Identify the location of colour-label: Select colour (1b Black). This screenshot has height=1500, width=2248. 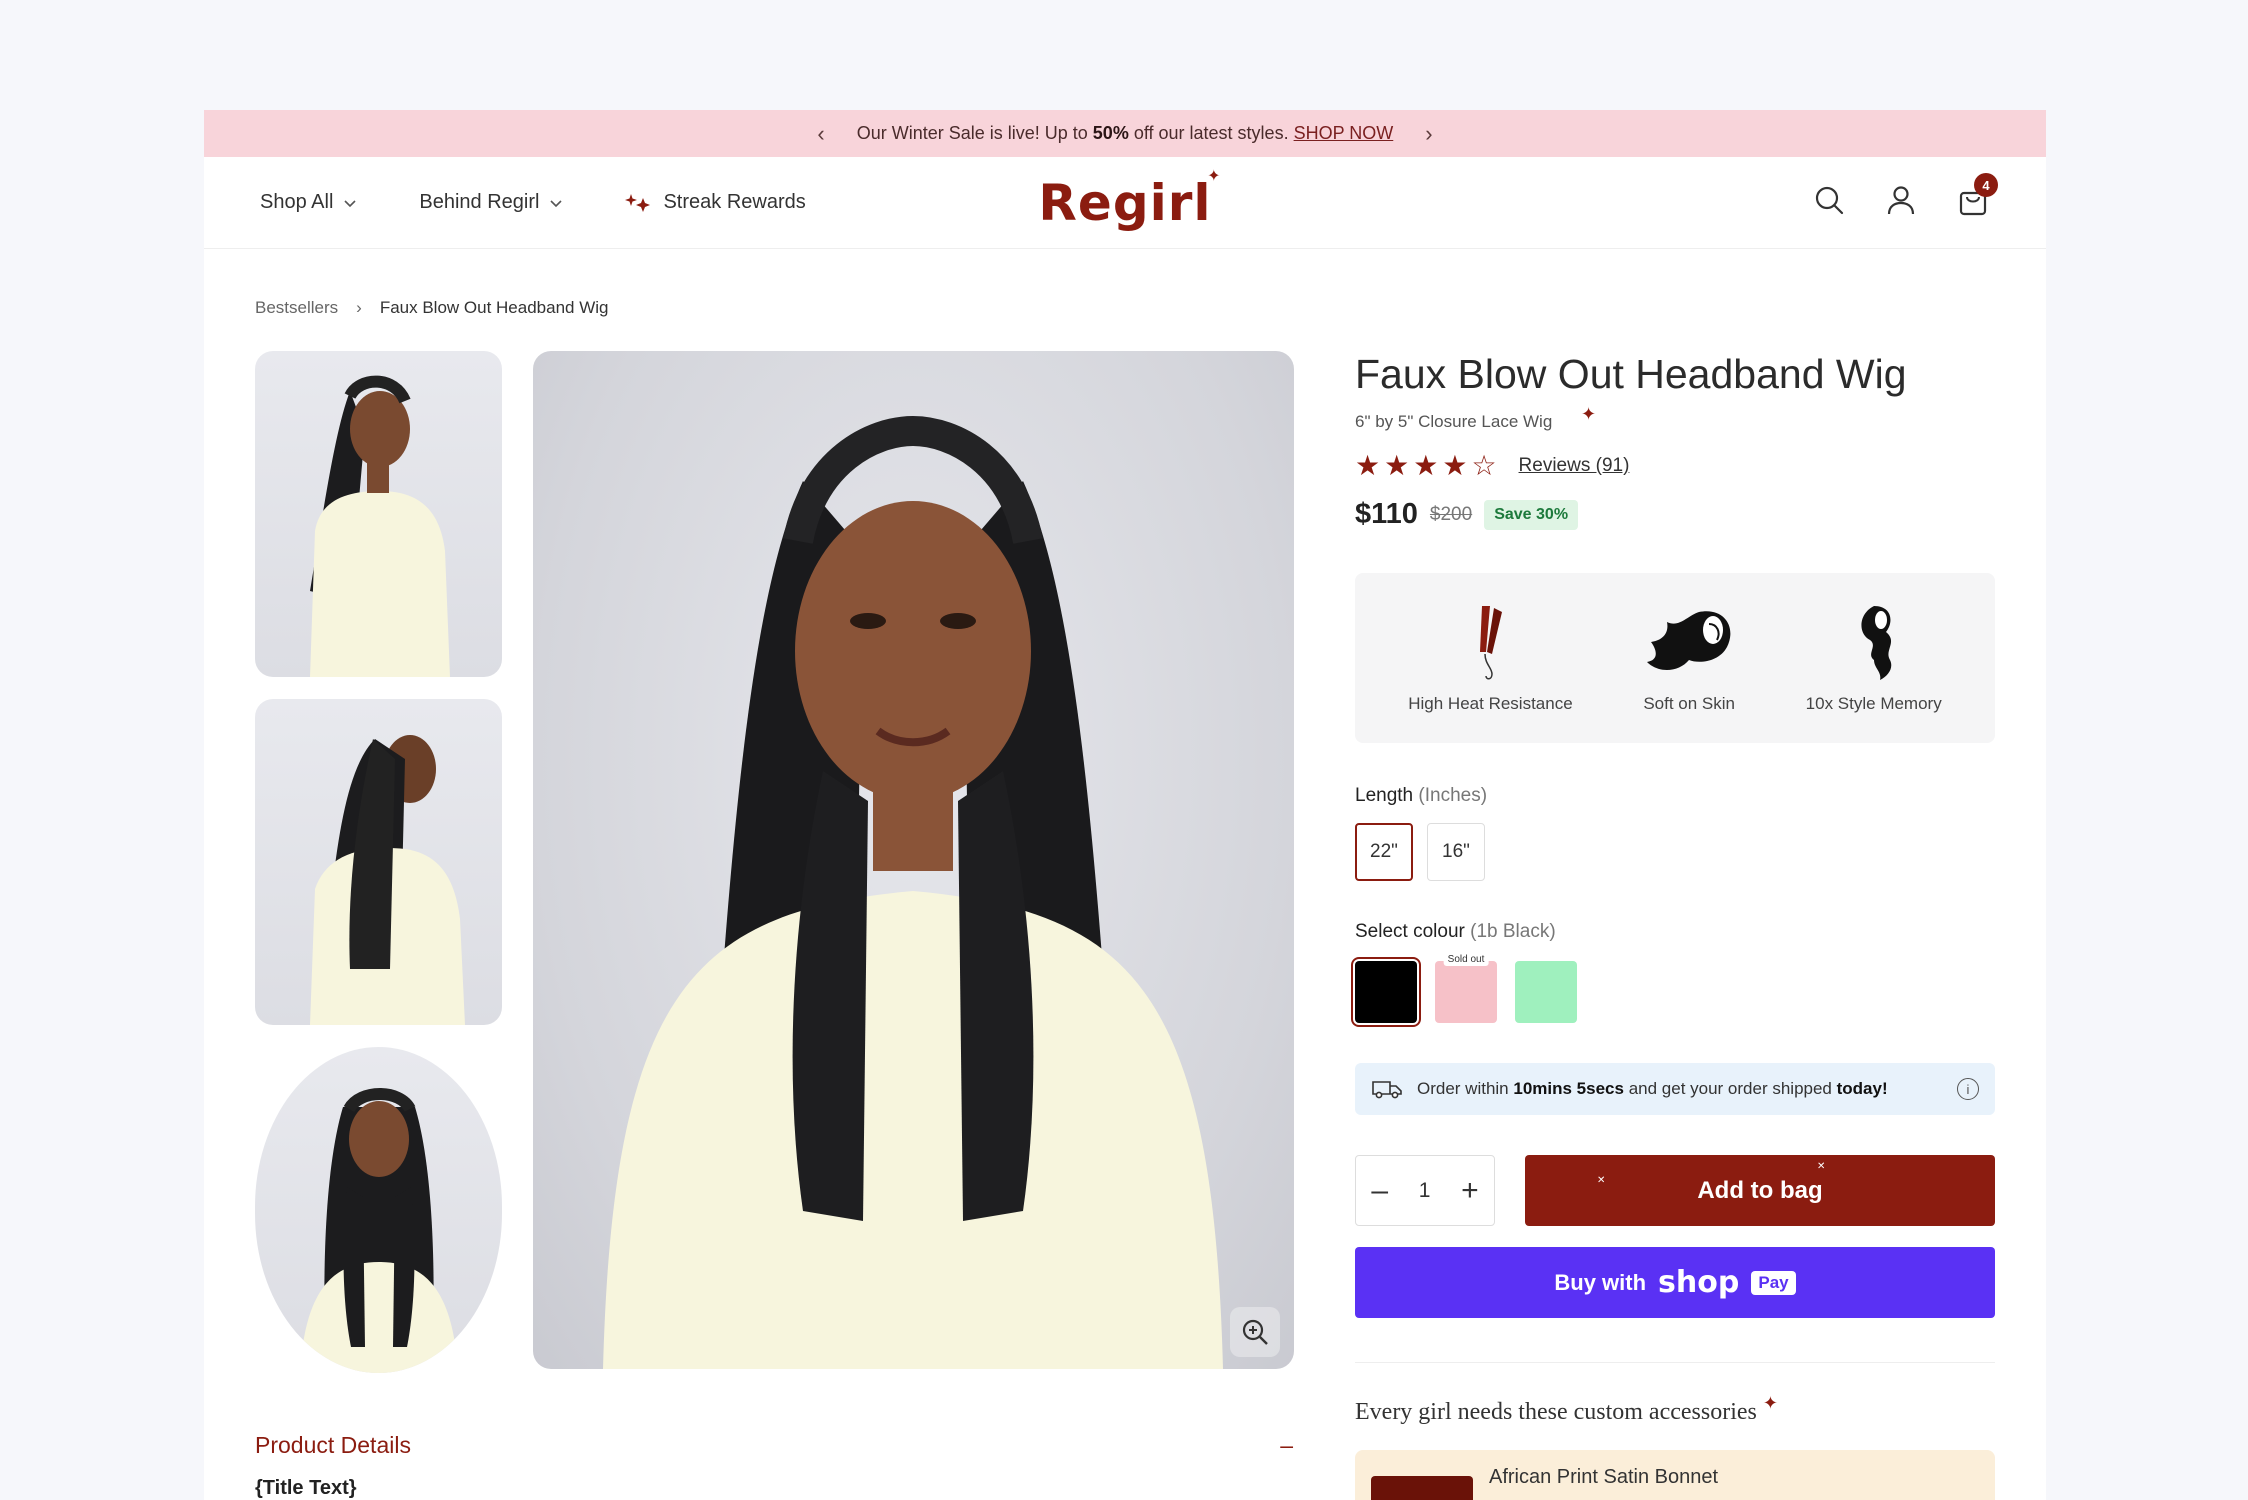
(1455, 931).